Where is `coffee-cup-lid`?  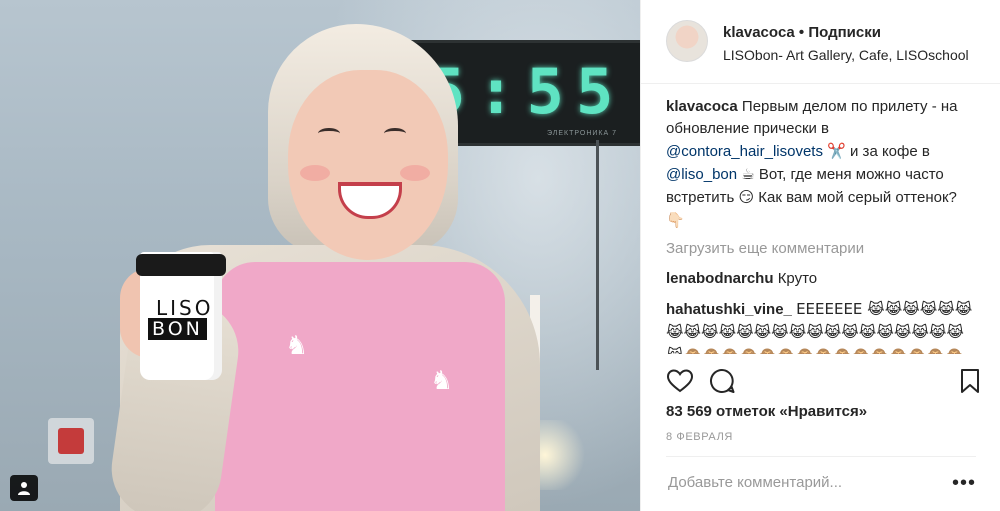 coffee-cup-lid is located at coordinates (181, 265).